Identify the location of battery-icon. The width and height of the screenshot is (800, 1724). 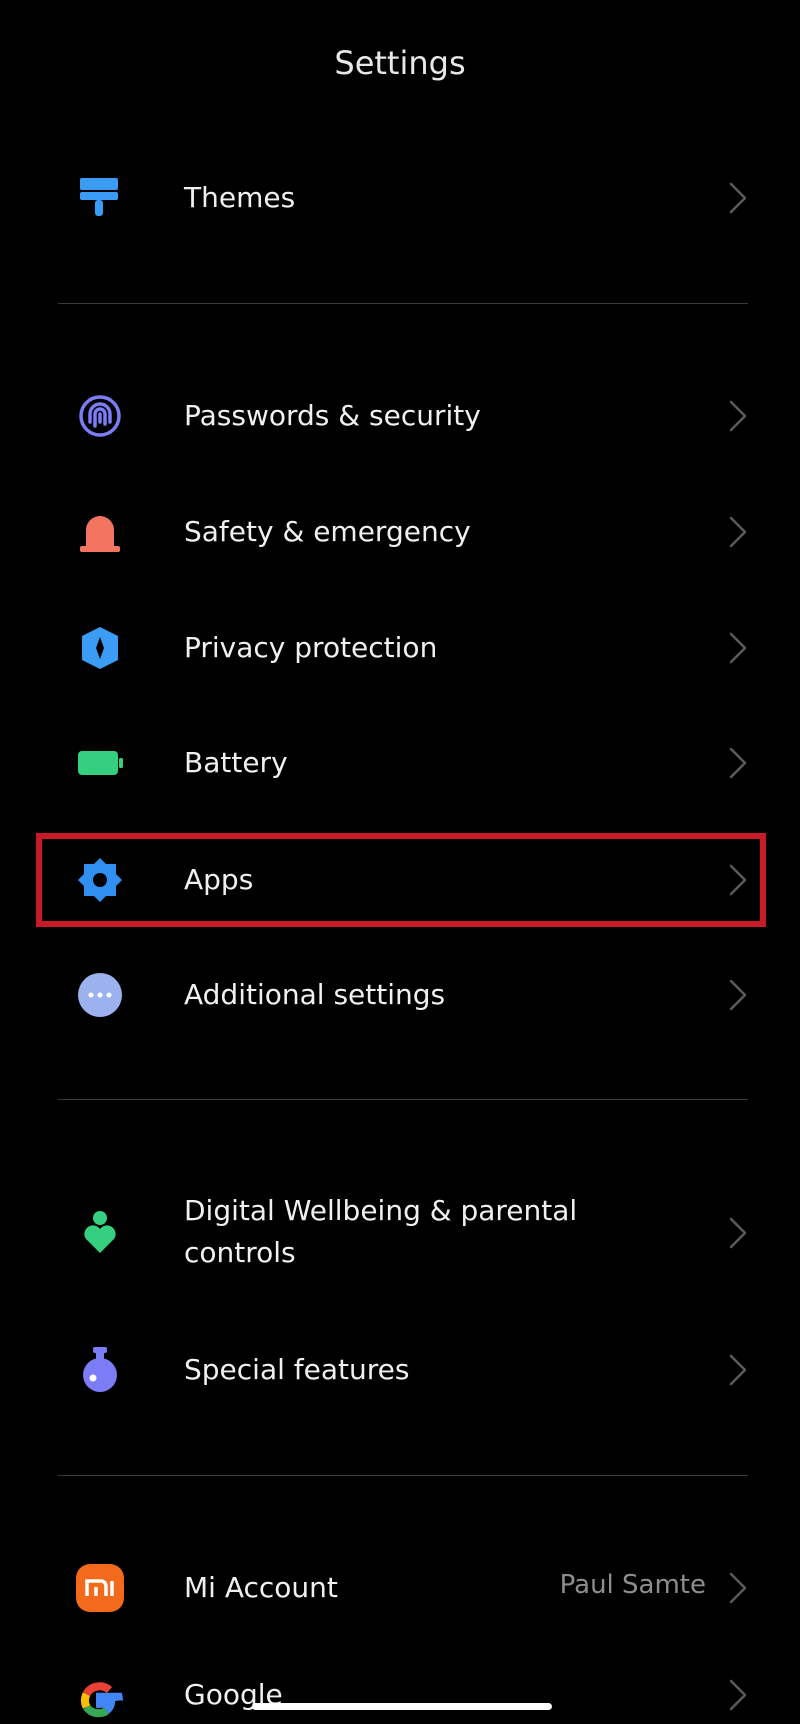
(100, 763).